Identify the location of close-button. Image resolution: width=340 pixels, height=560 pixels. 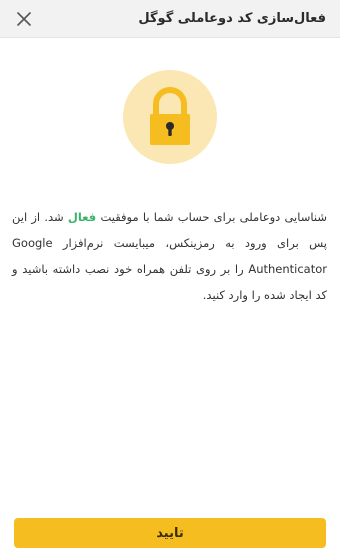
(24, 19).